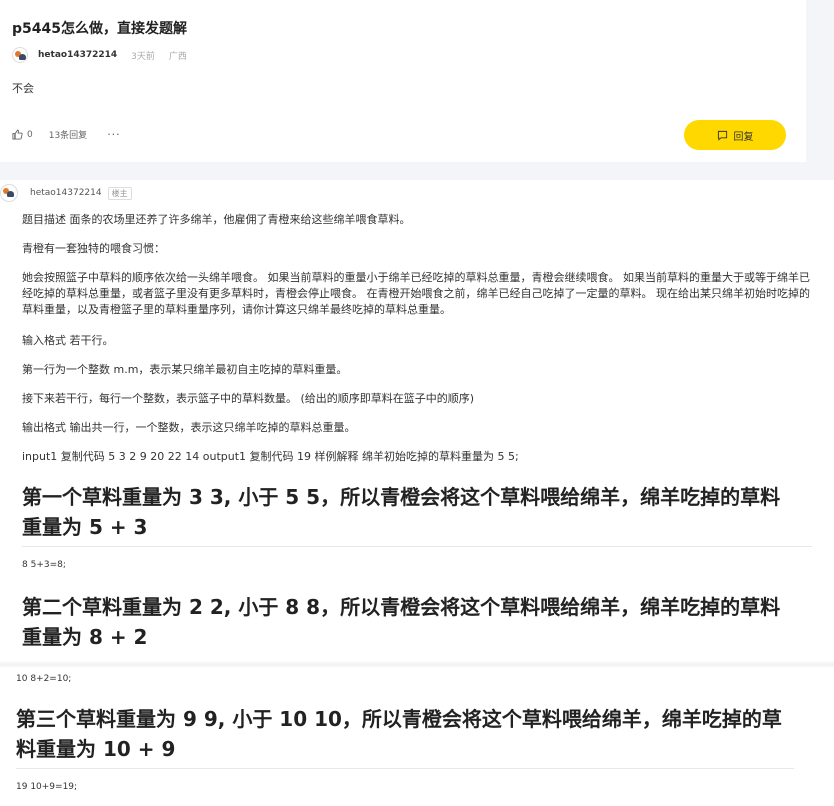 This screenshot has height=806, width=834. What do you see at coordinates (23, 88) in the screenshot?
I see `post-body: 不会` at bounding box center [23, 88].